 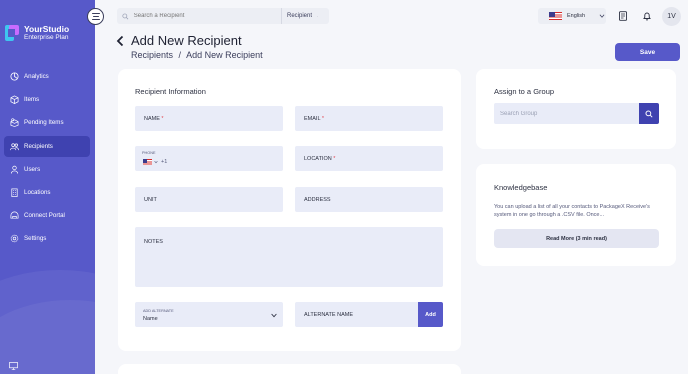 I want to click on add-alternate-label: ADD ALTERNATE, so click(x=158, y=311).